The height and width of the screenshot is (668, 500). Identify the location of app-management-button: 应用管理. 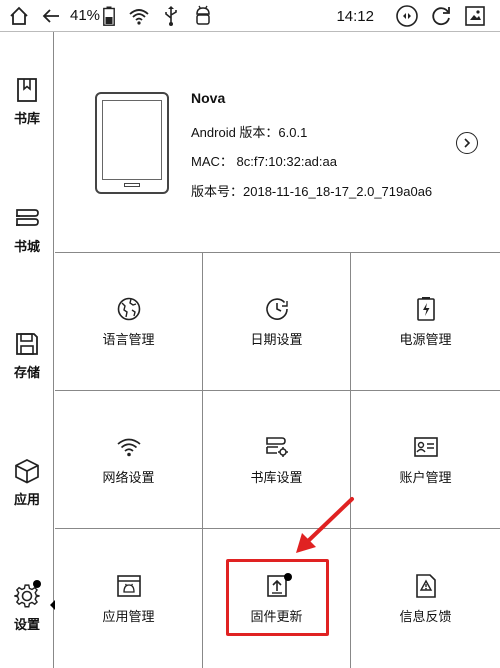
(129, 598).